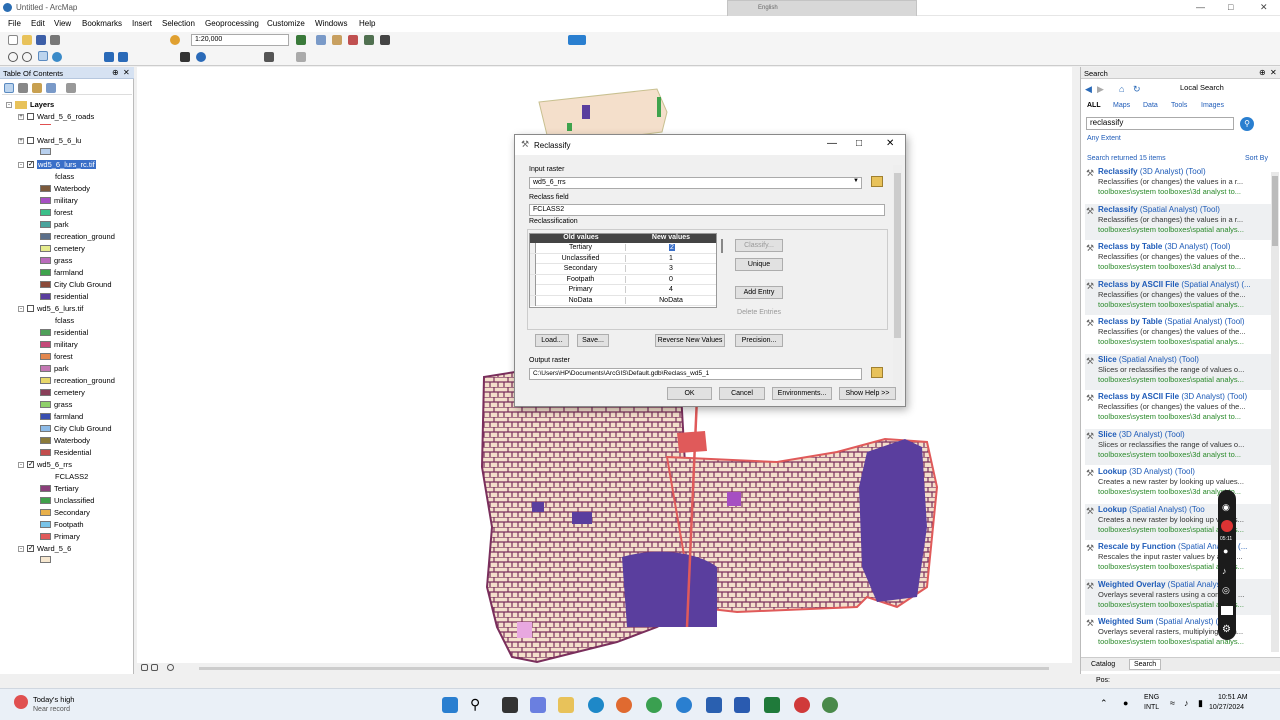 The image size is (1280, 720). What do you see at coordinates (1262, 72) in the screenshot?
I see `search-pin-icon: ⊕` at bounding box center [1262, 72].